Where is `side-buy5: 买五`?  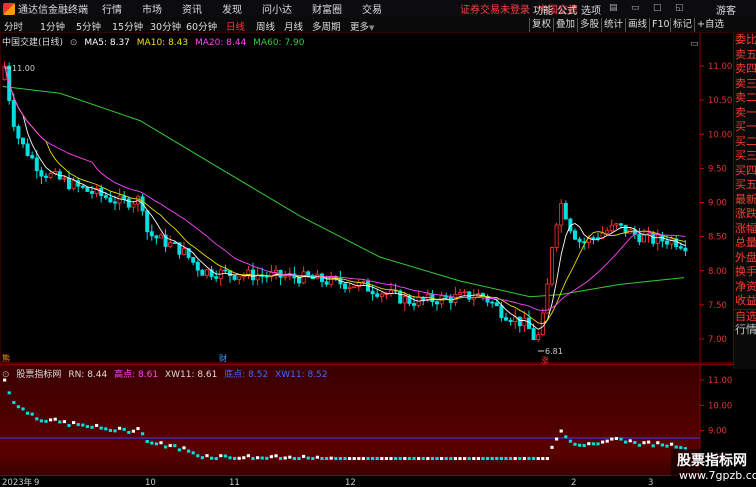 side-buy5: 买五 is located at coordinates (745, 185).